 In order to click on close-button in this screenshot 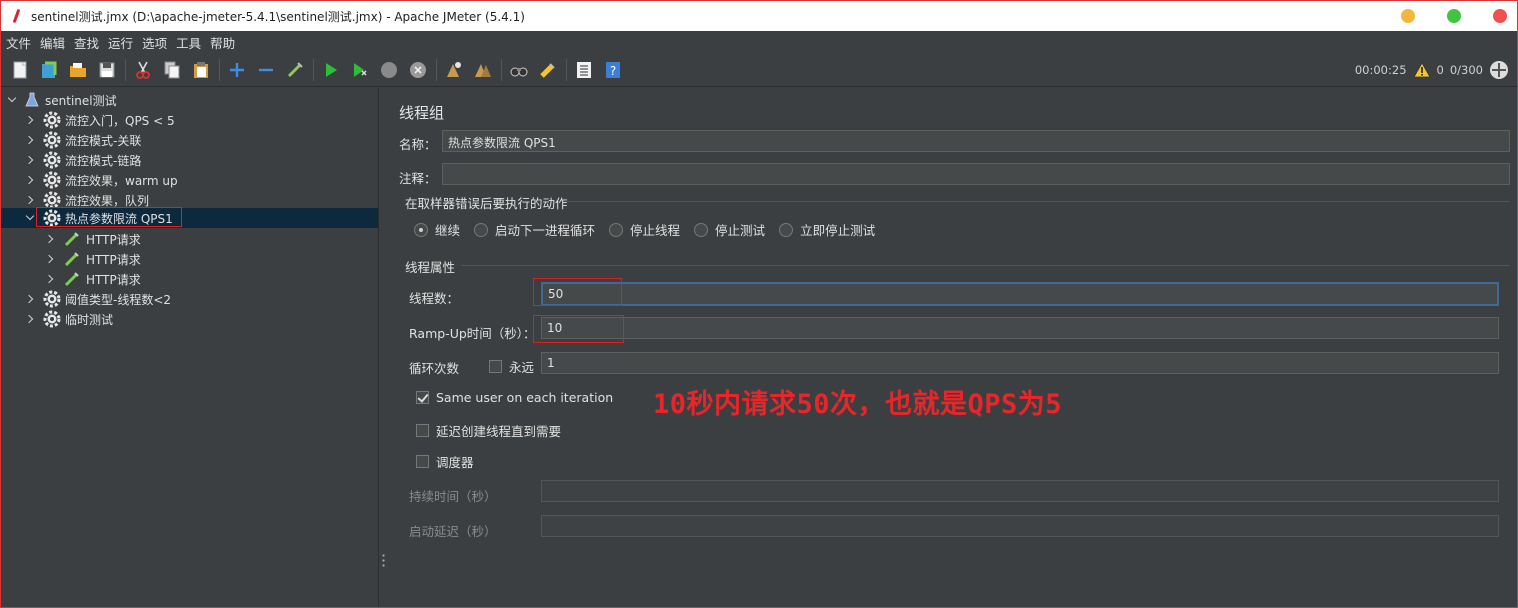, I will do `click(1500, 16)`.